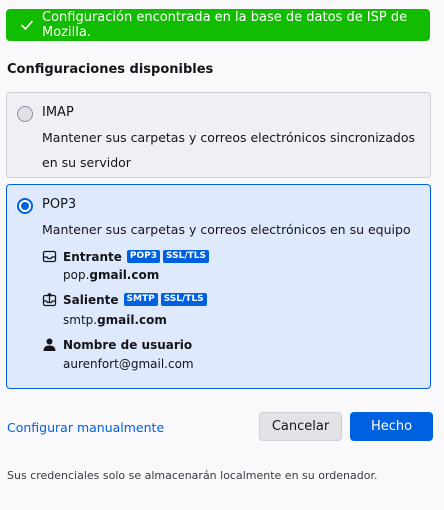 The image size is (444, 510). Describe the element at coordinates (300, 426) in the screenshot. I see `cancel-button: Cancelar` at that location.